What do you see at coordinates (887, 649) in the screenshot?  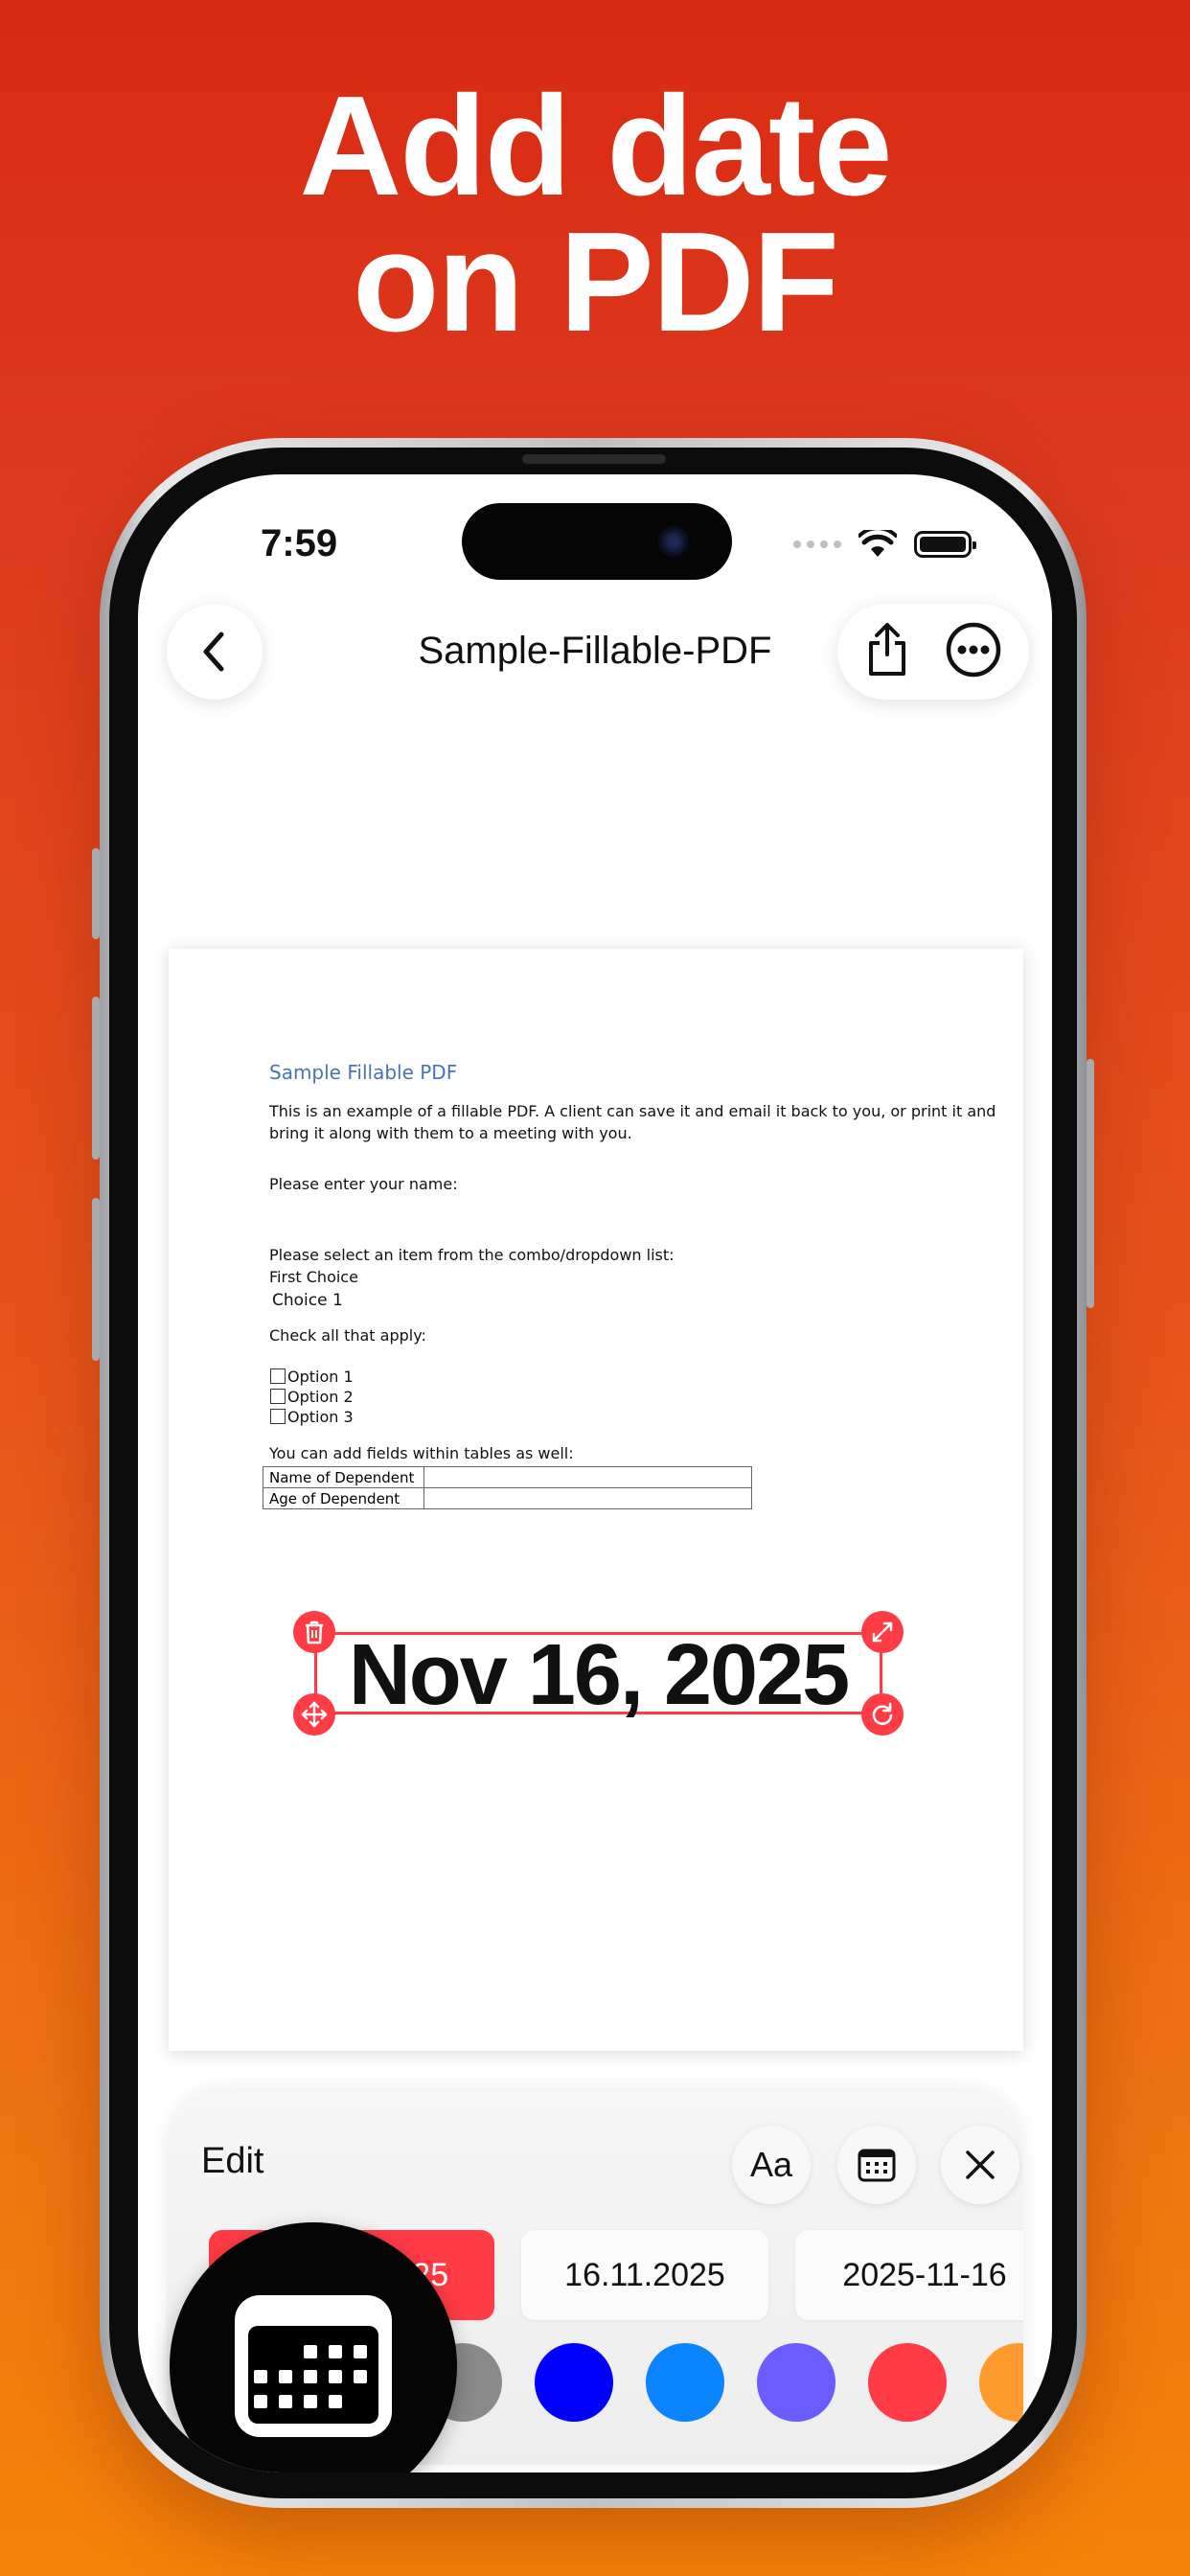 I see `share-icon` at bounding box center [887, 649].